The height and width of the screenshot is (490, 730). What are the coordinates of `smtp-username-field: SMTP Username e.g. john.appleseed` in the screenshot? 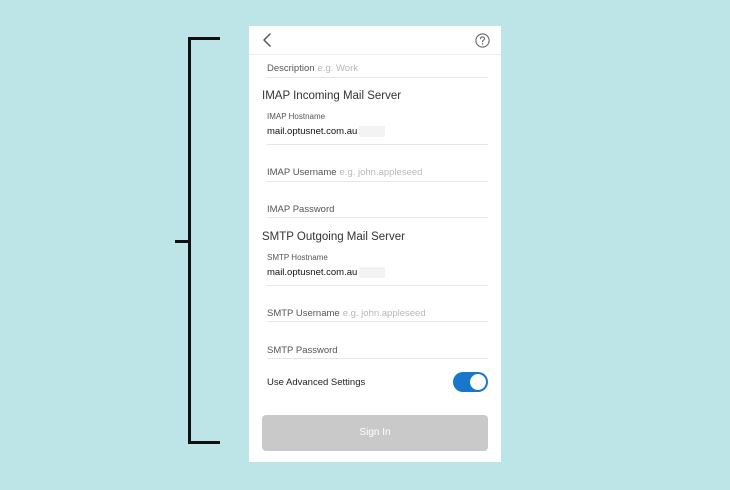 It's located at (377, 312).